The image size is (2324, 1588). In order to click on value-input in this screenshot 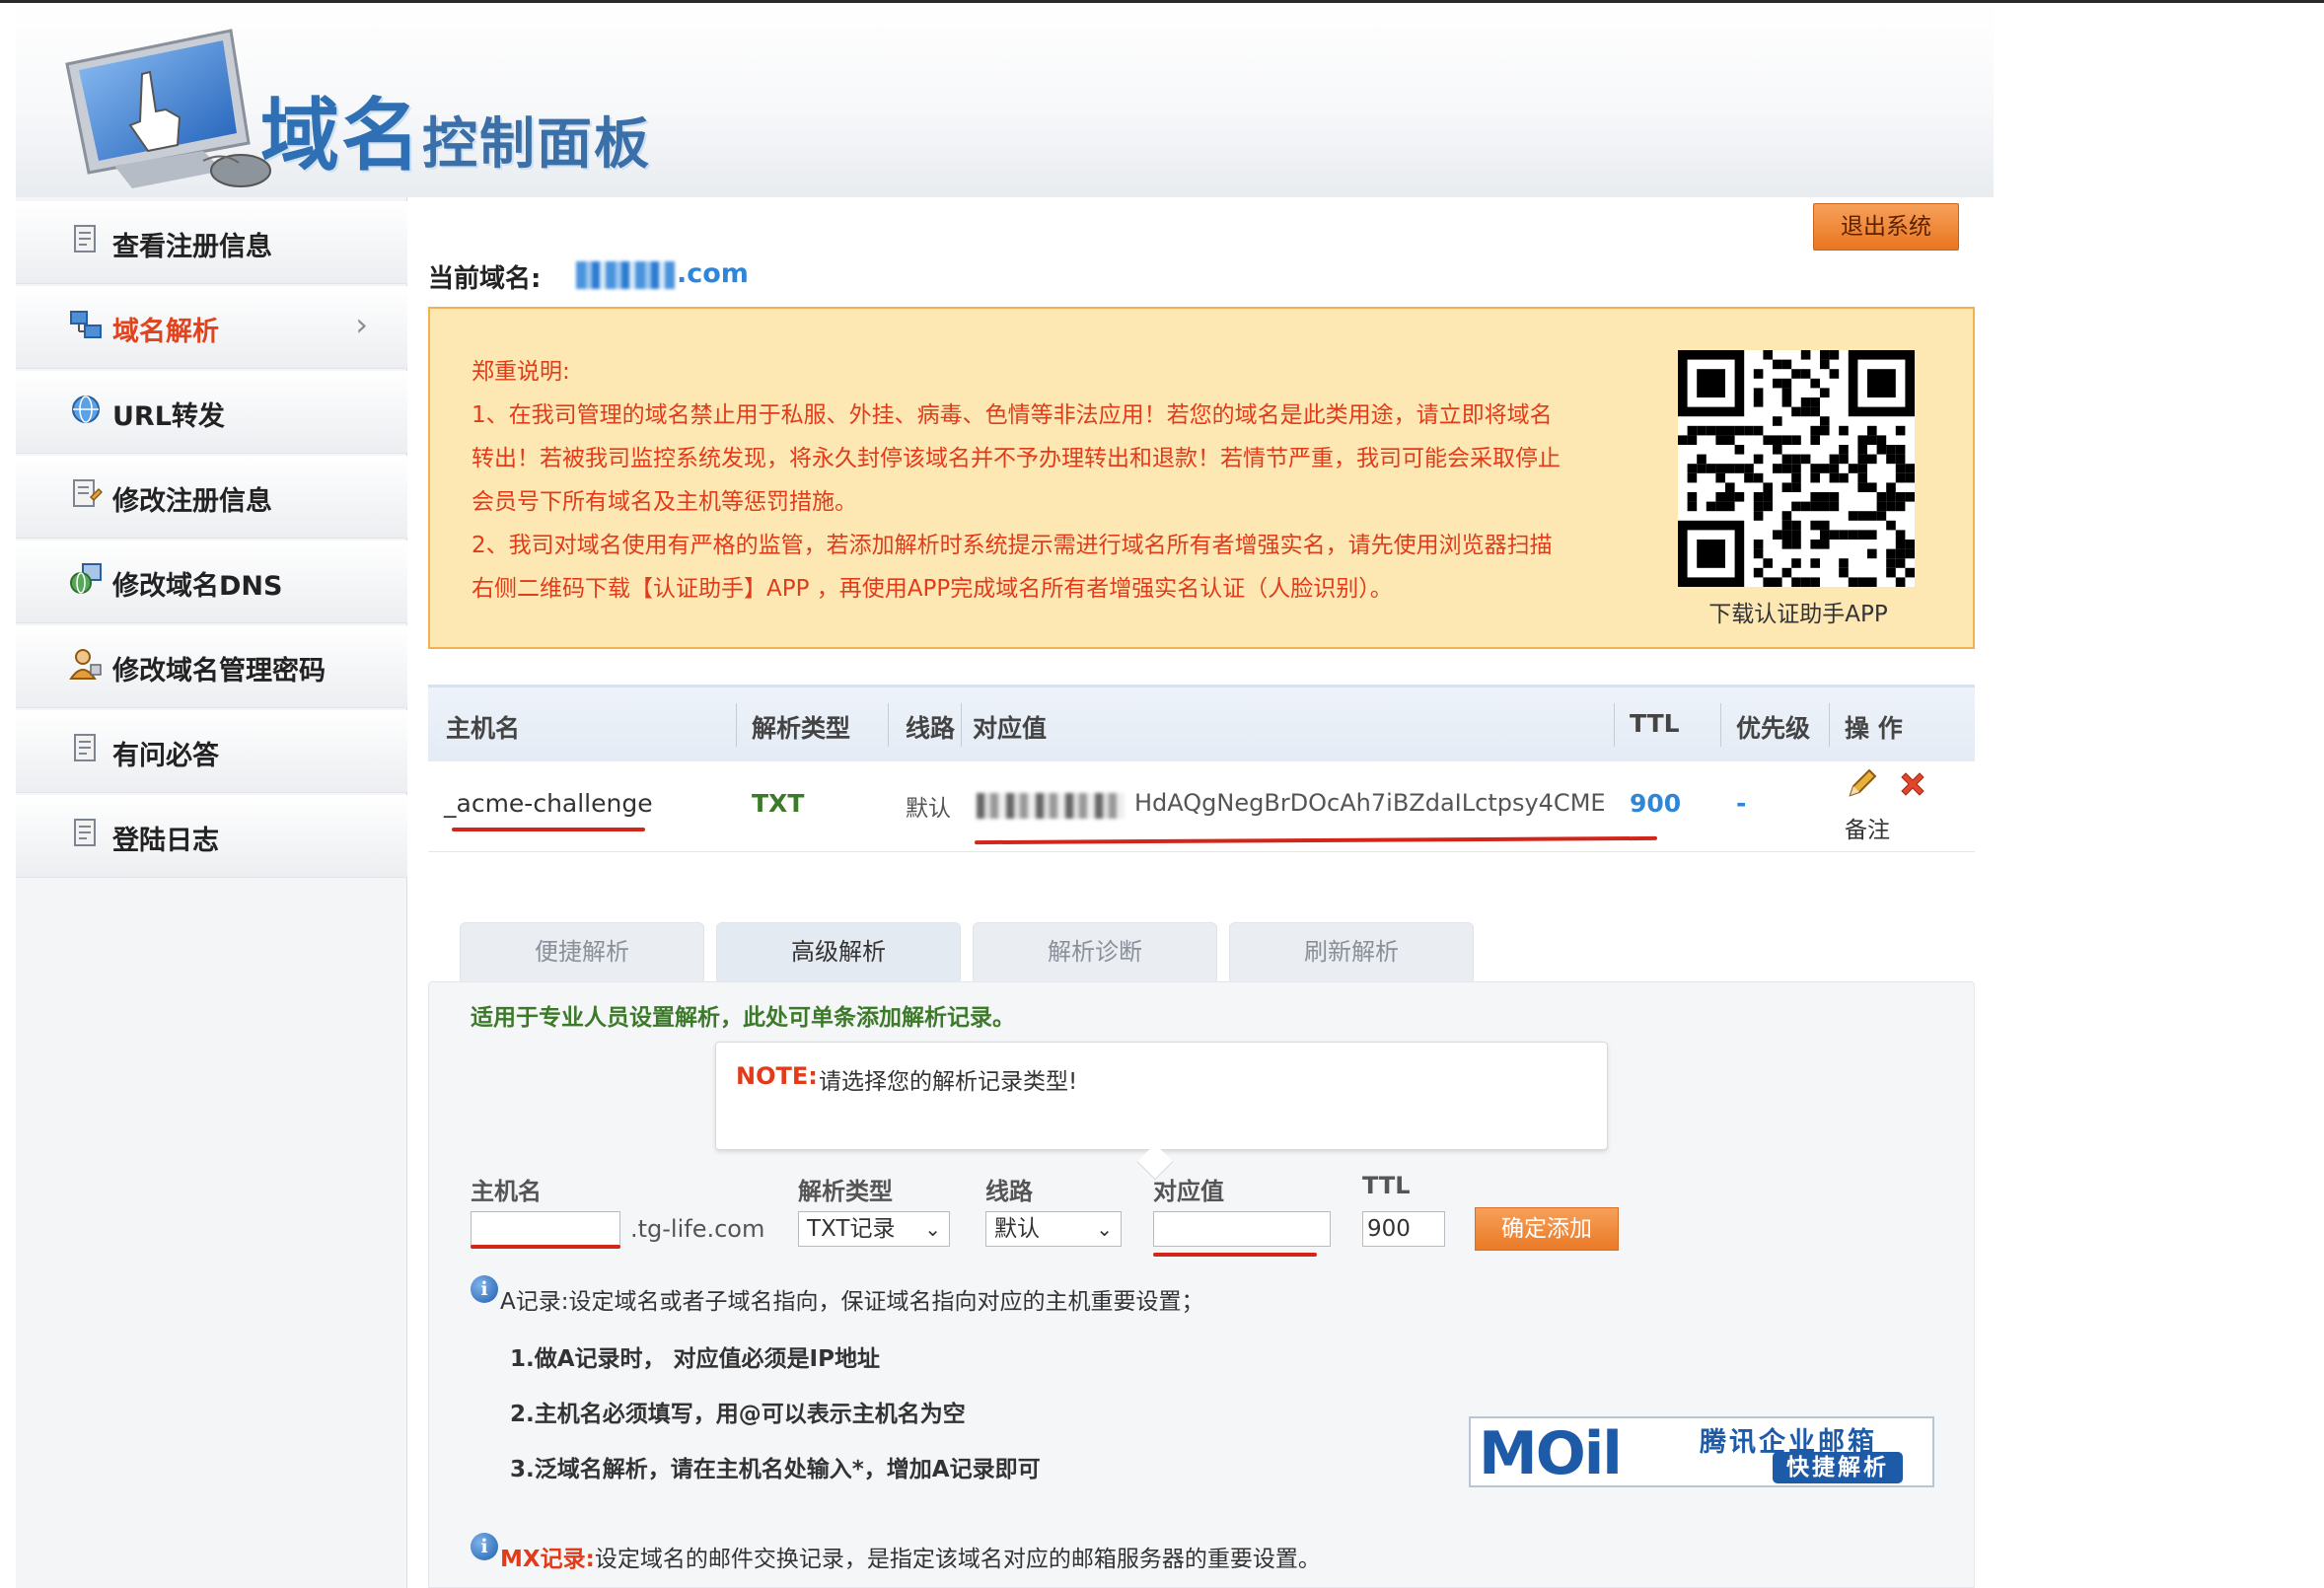, I will do `click(1242, 1229)`.